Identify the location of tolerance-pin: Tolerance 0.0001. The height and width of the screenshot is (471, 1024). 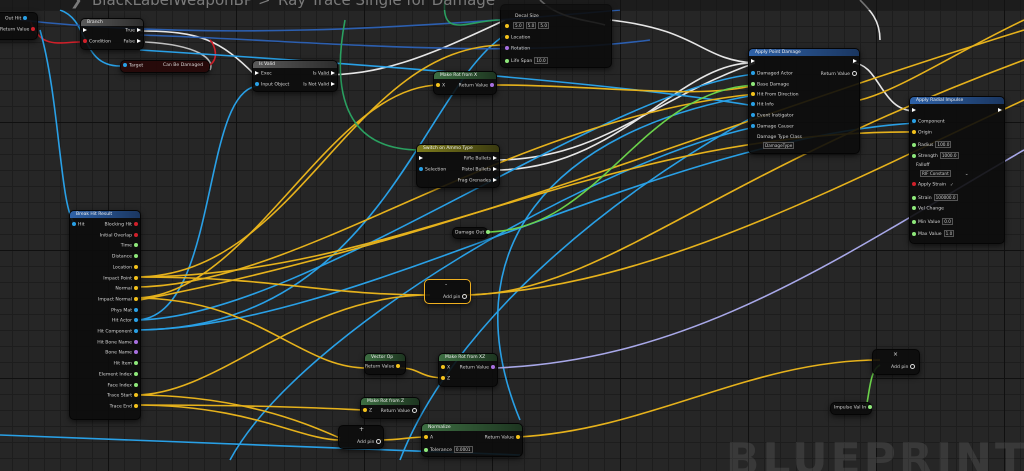
(447, 450).